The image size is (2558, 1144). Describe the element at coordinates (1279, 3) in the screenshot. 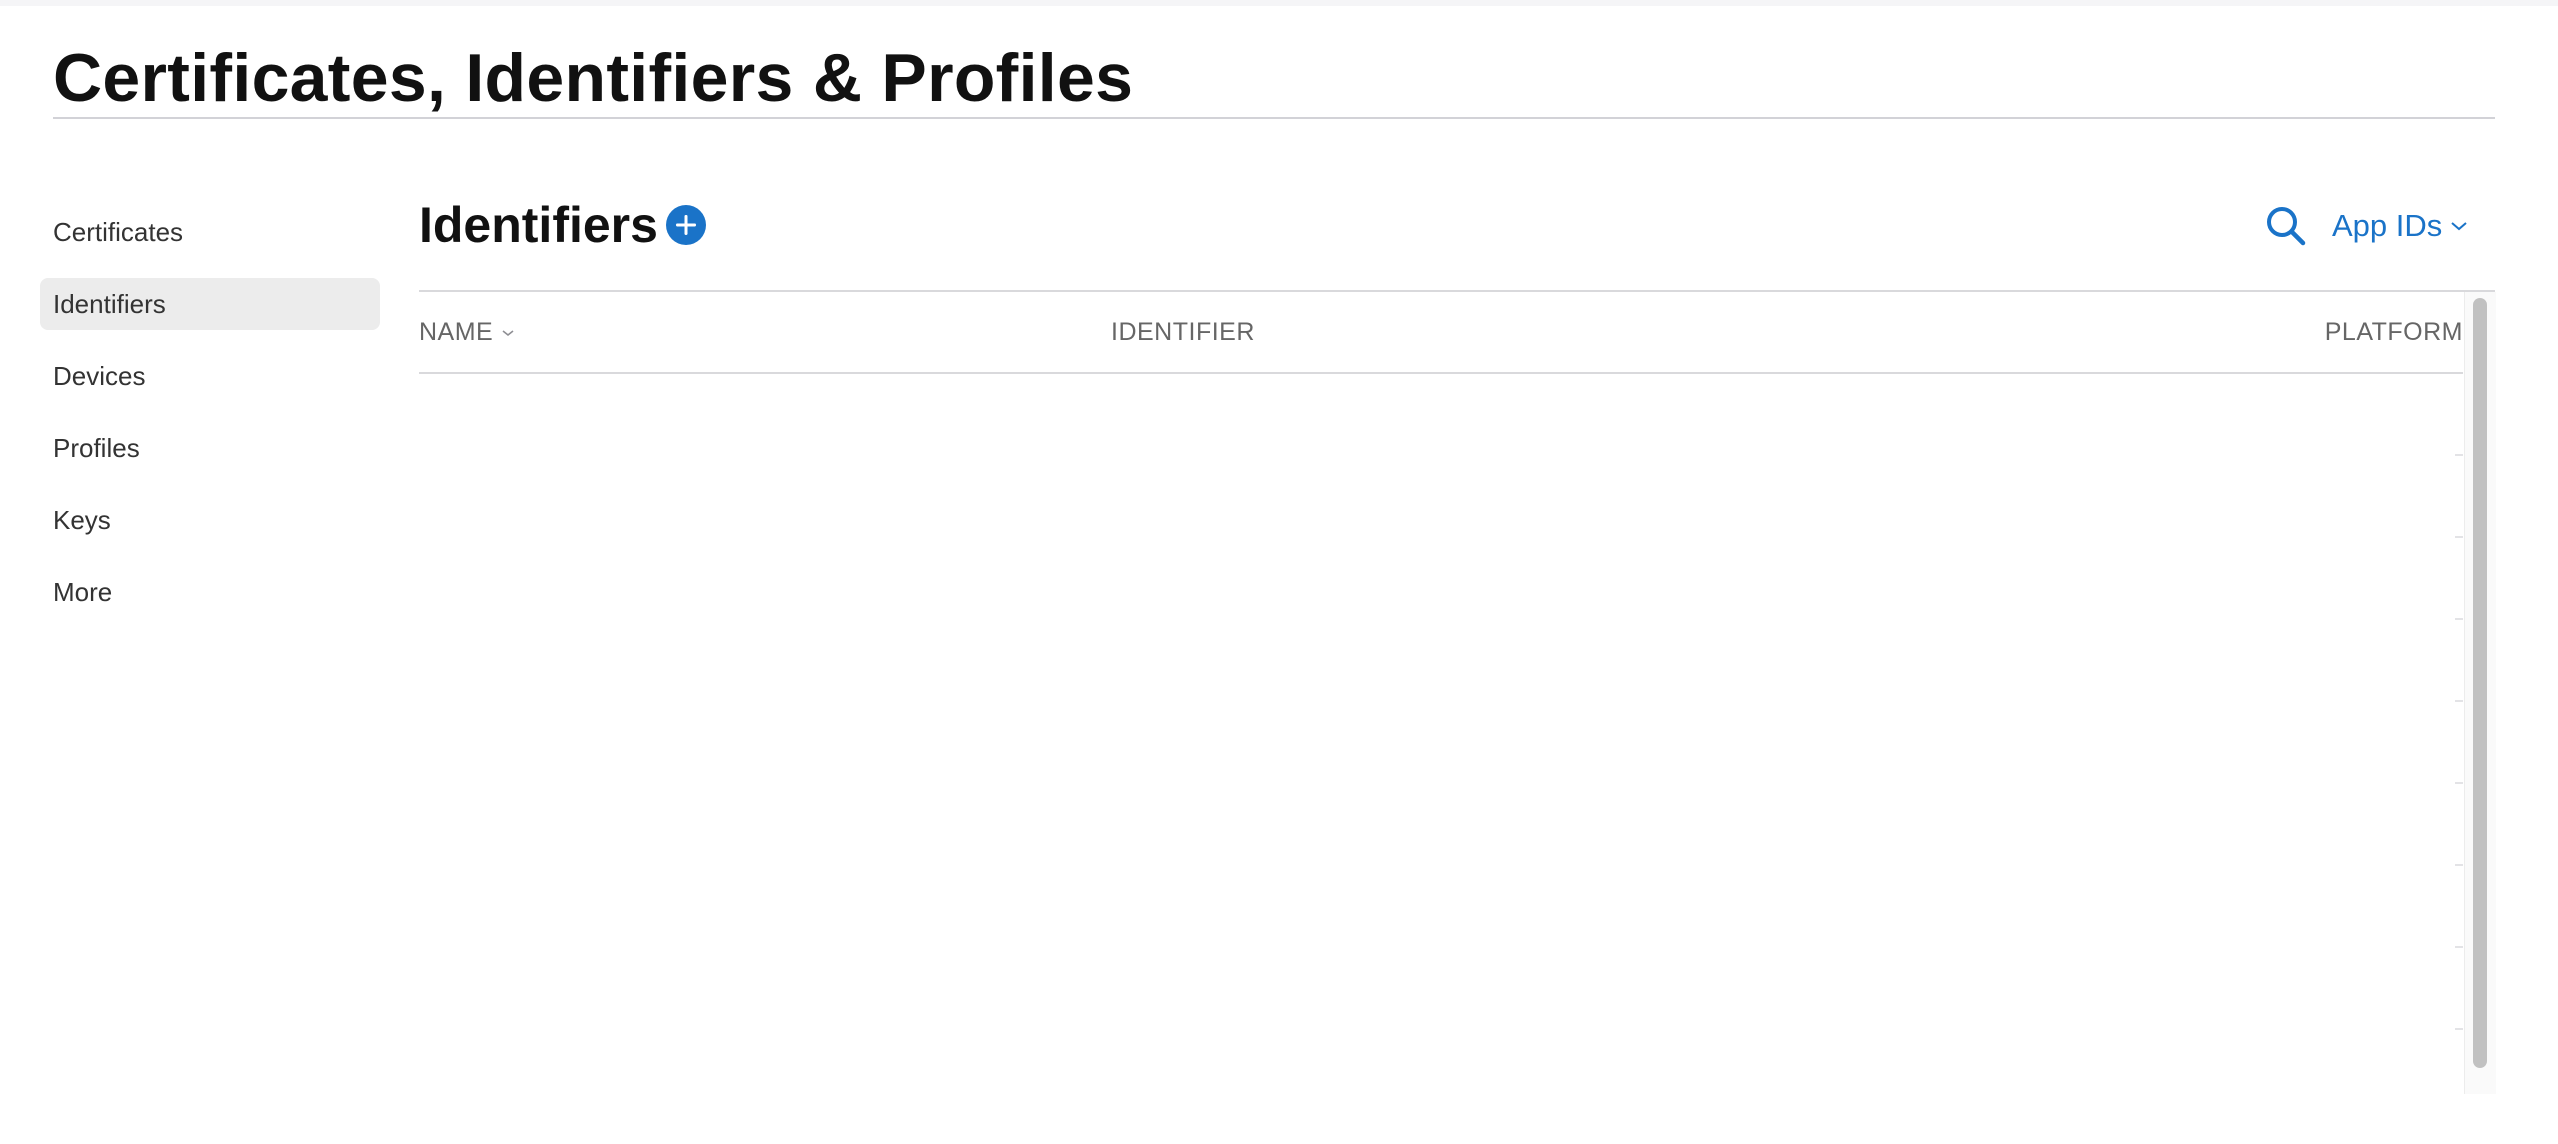

I see `top-strip` at that location.